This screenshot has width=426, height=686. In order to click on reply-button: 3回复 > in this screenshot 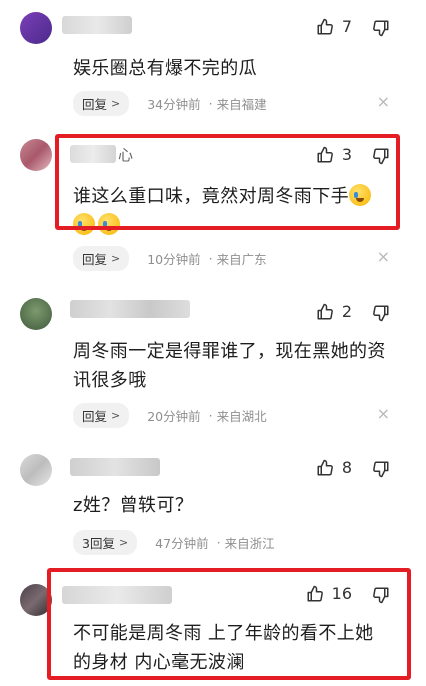, I will do `click(105, 542)`.